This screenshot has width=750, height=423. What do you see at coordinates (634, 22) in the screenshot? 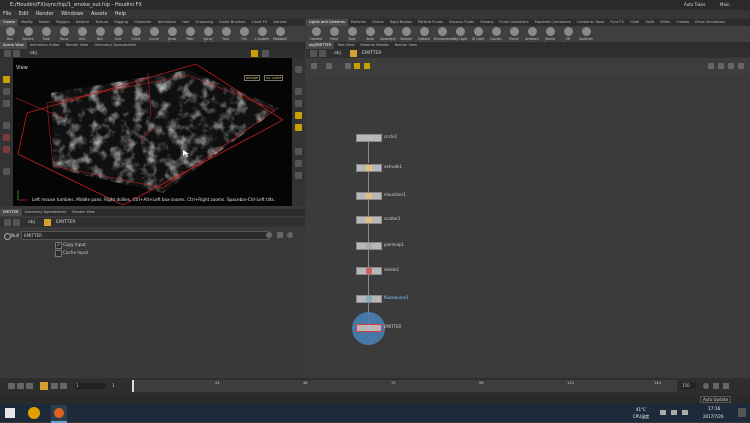
I see `shelf-tab: Cloth` at bounding box center [634, 22].